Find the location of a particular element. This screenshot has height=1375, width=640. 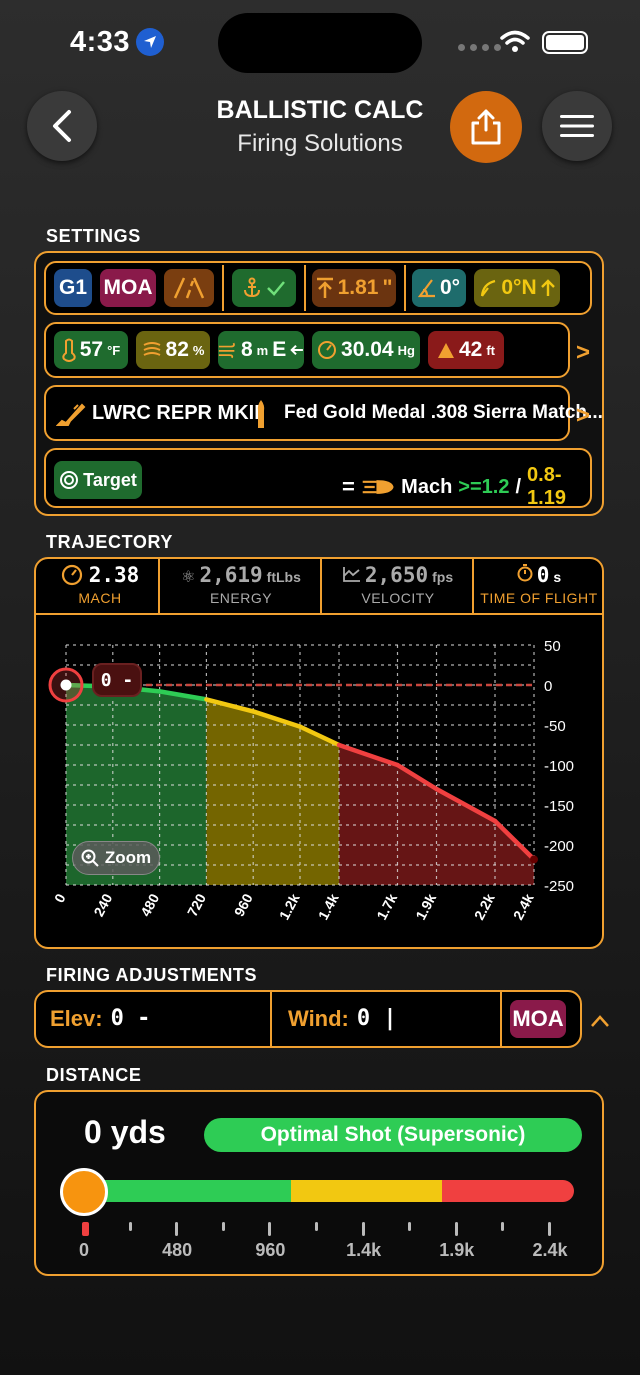

humidity-icon is located at coordinates (151, 349).